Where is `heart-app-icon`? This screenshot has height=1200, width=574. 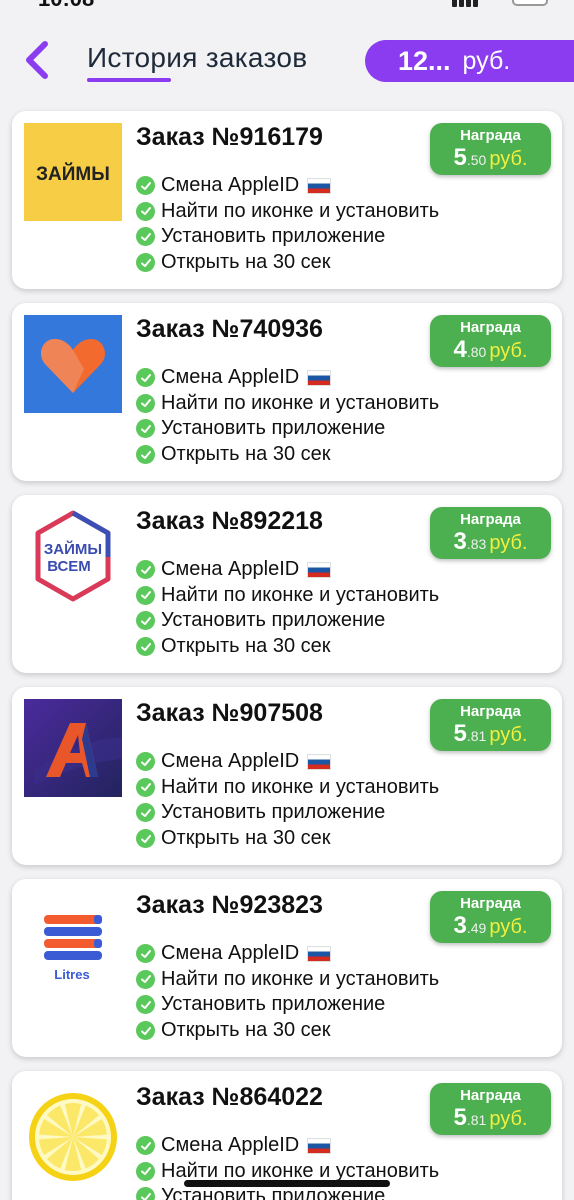
heart-app-icon is located at coordinates (73, 364).